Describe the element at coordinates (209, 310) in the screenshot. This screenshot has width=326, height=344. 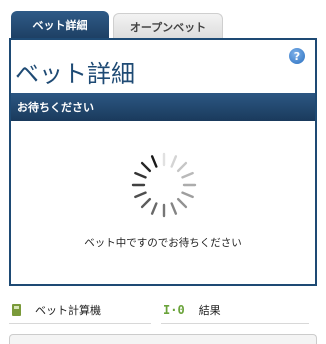
I see `results-label: 結果` at that location.